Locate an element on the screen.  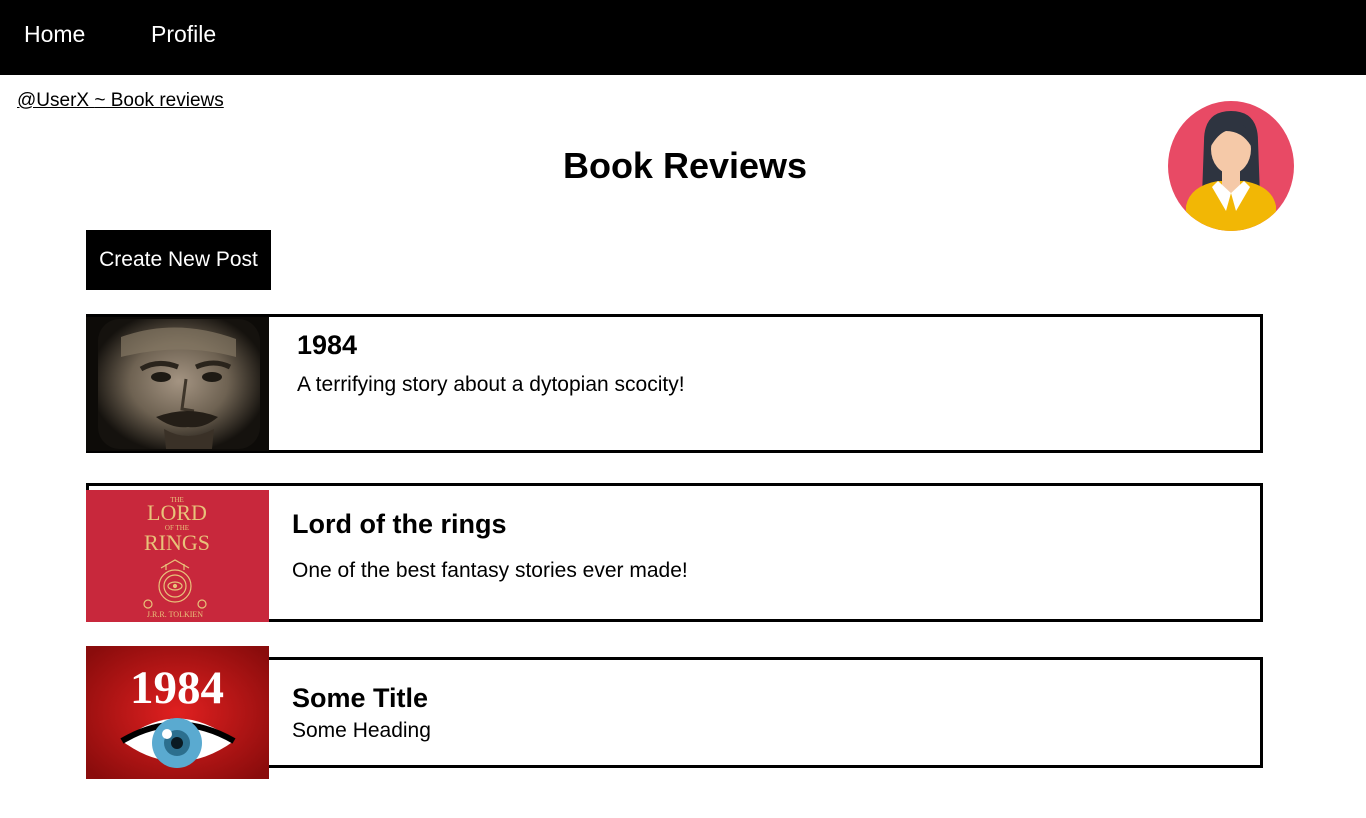
nav-profile-link: Profile is located at coordinates (183, 34).